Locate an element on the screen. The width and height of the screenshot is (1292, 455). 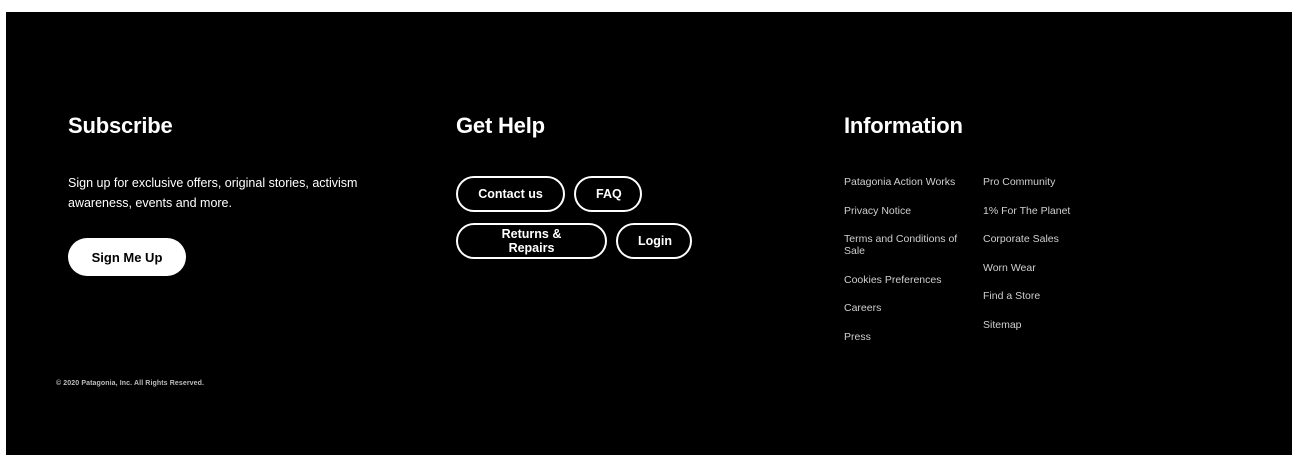
link-cookies-preferences: Cookies Preferences is located at coordinates (892, 280).